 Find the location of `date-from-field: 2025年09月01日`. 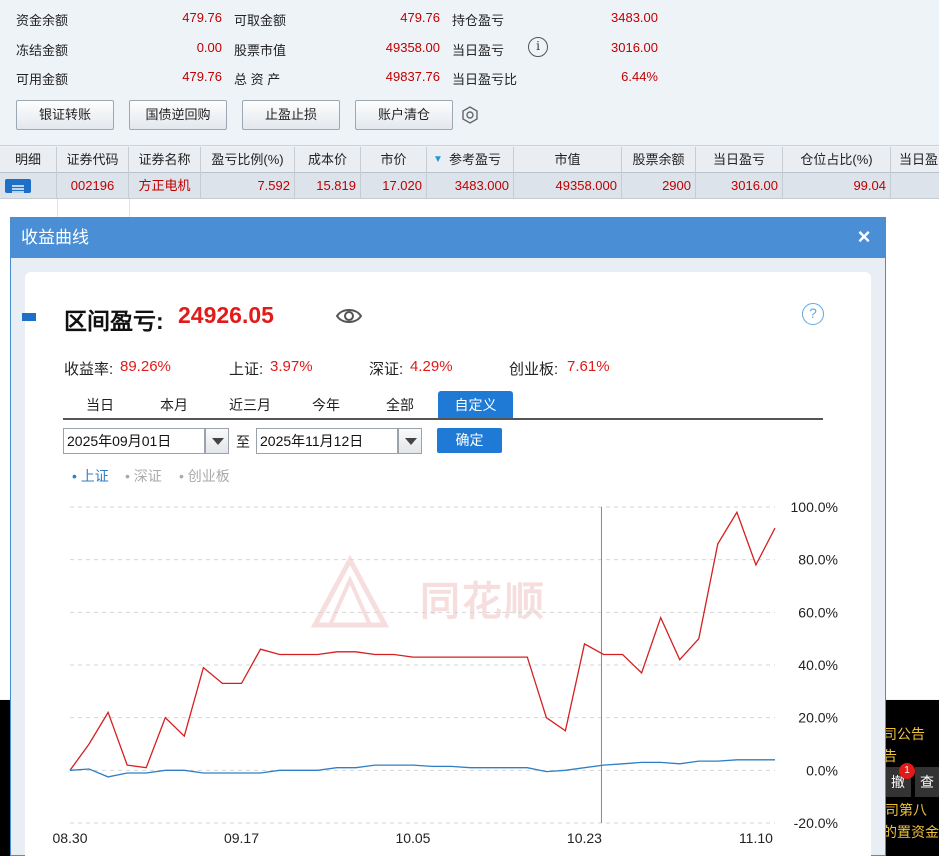

date-from-field: 2025年09月01日 is located at coordinates (134, 441).